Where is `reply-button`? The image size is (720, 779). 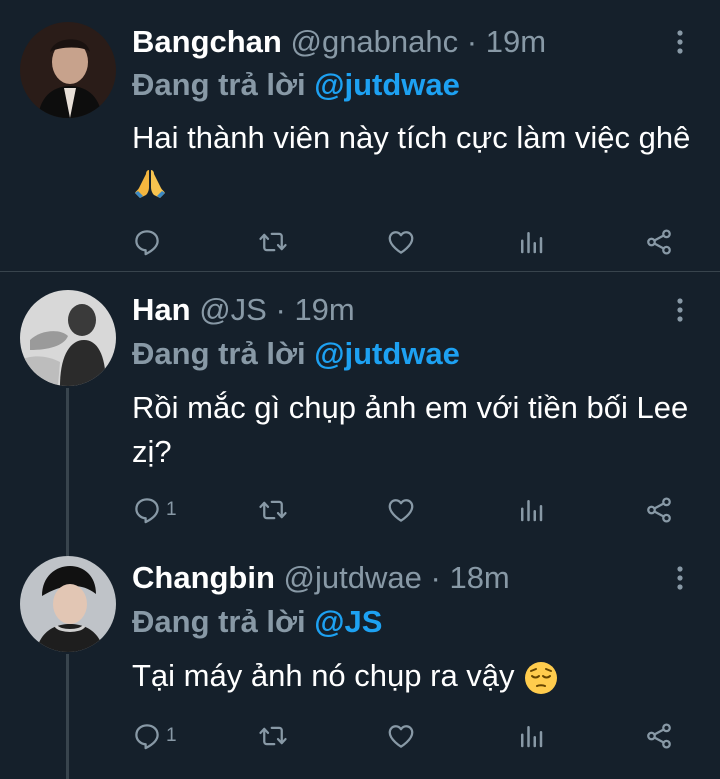
reply-button is located at coordinates (149, 242).